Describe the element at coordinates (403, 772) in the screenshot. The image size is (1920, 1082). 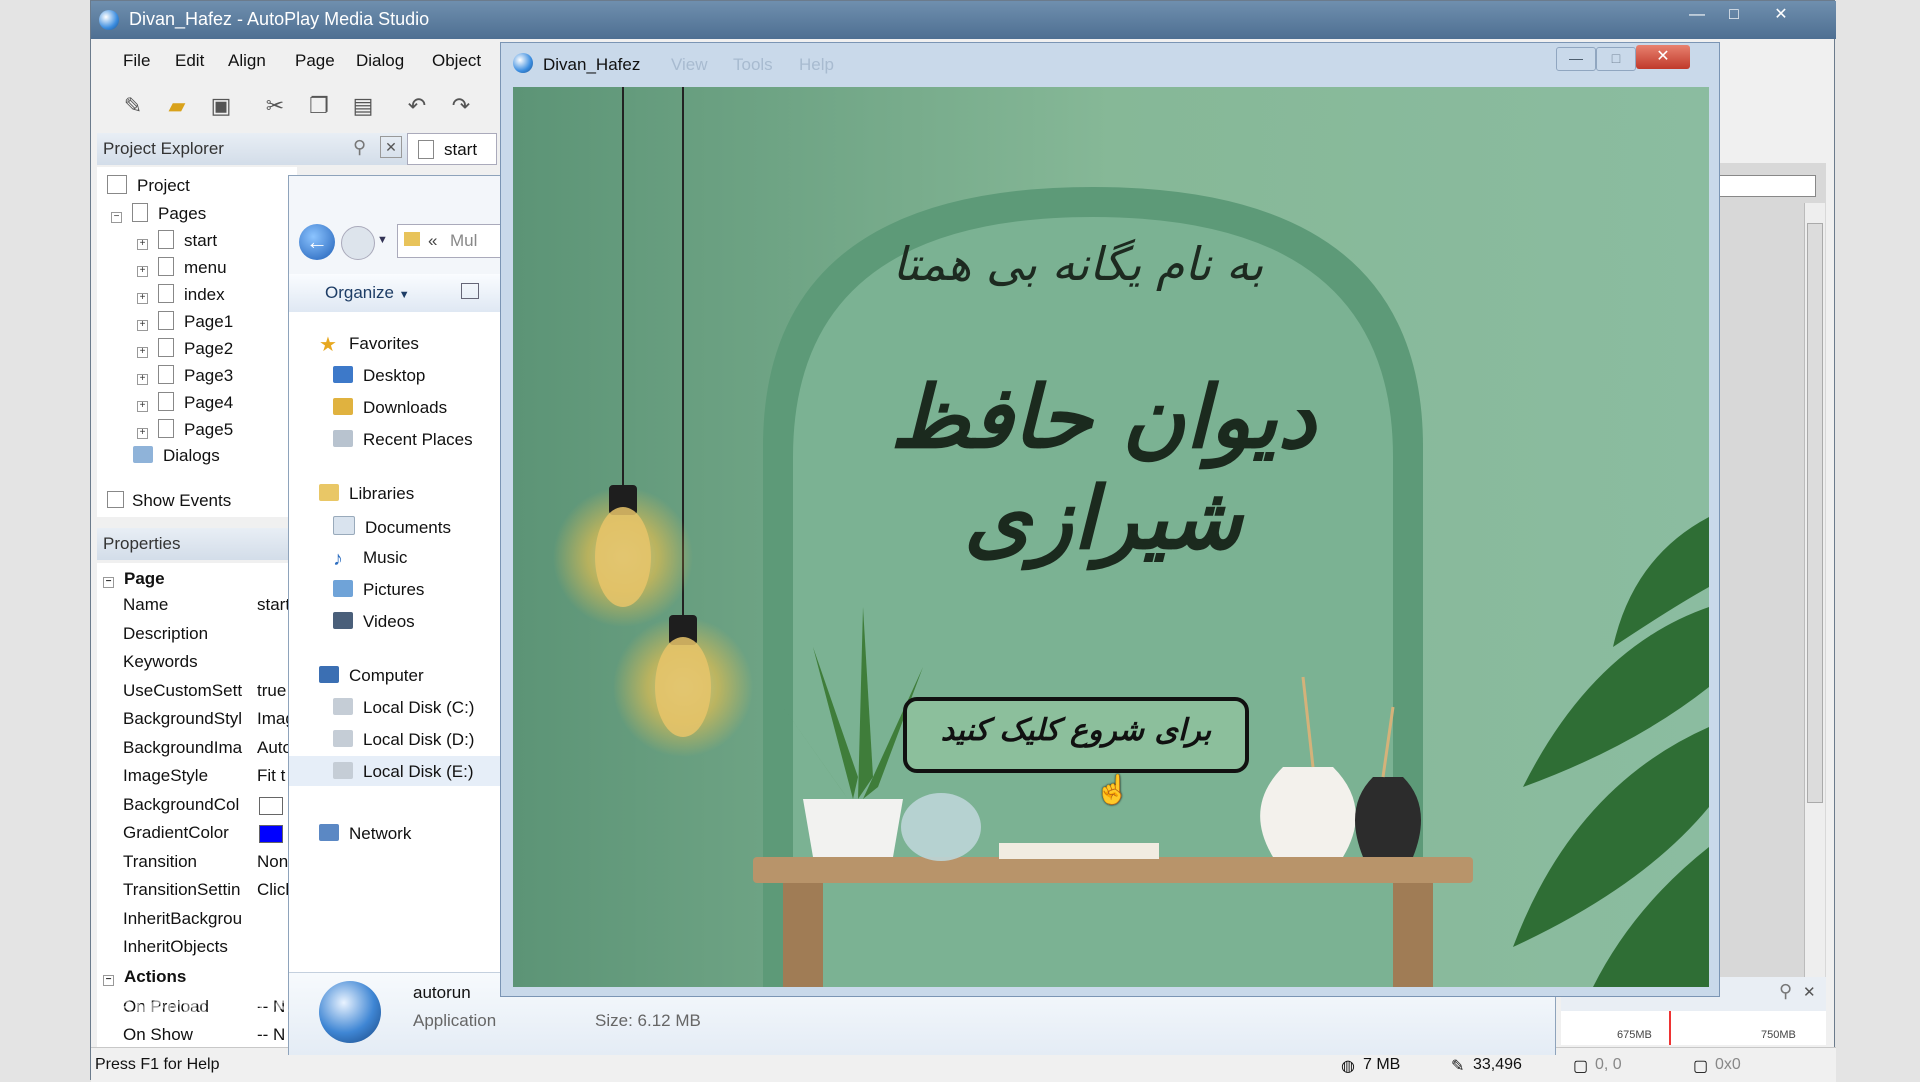
I see `nav-drive-e: Local Disk (E:)` at that location.